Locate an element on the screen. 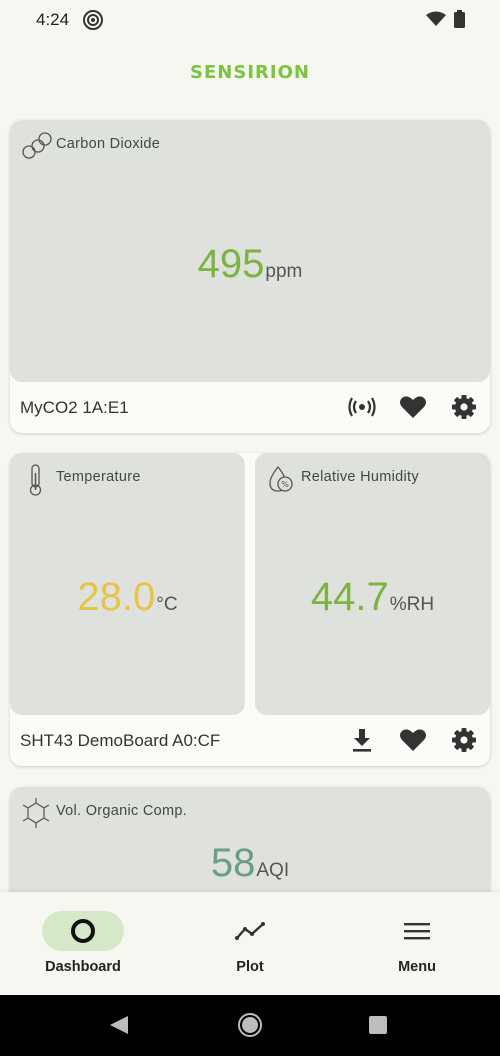  reading-unit: ppm is located at coordinates (284, 271).